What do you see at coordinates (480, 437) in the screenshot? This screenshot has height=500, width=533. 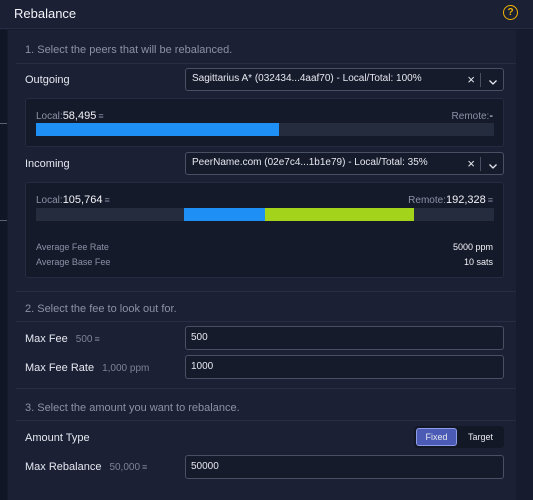 I see `target-option-button: Target` at bounding box center [480, 437].